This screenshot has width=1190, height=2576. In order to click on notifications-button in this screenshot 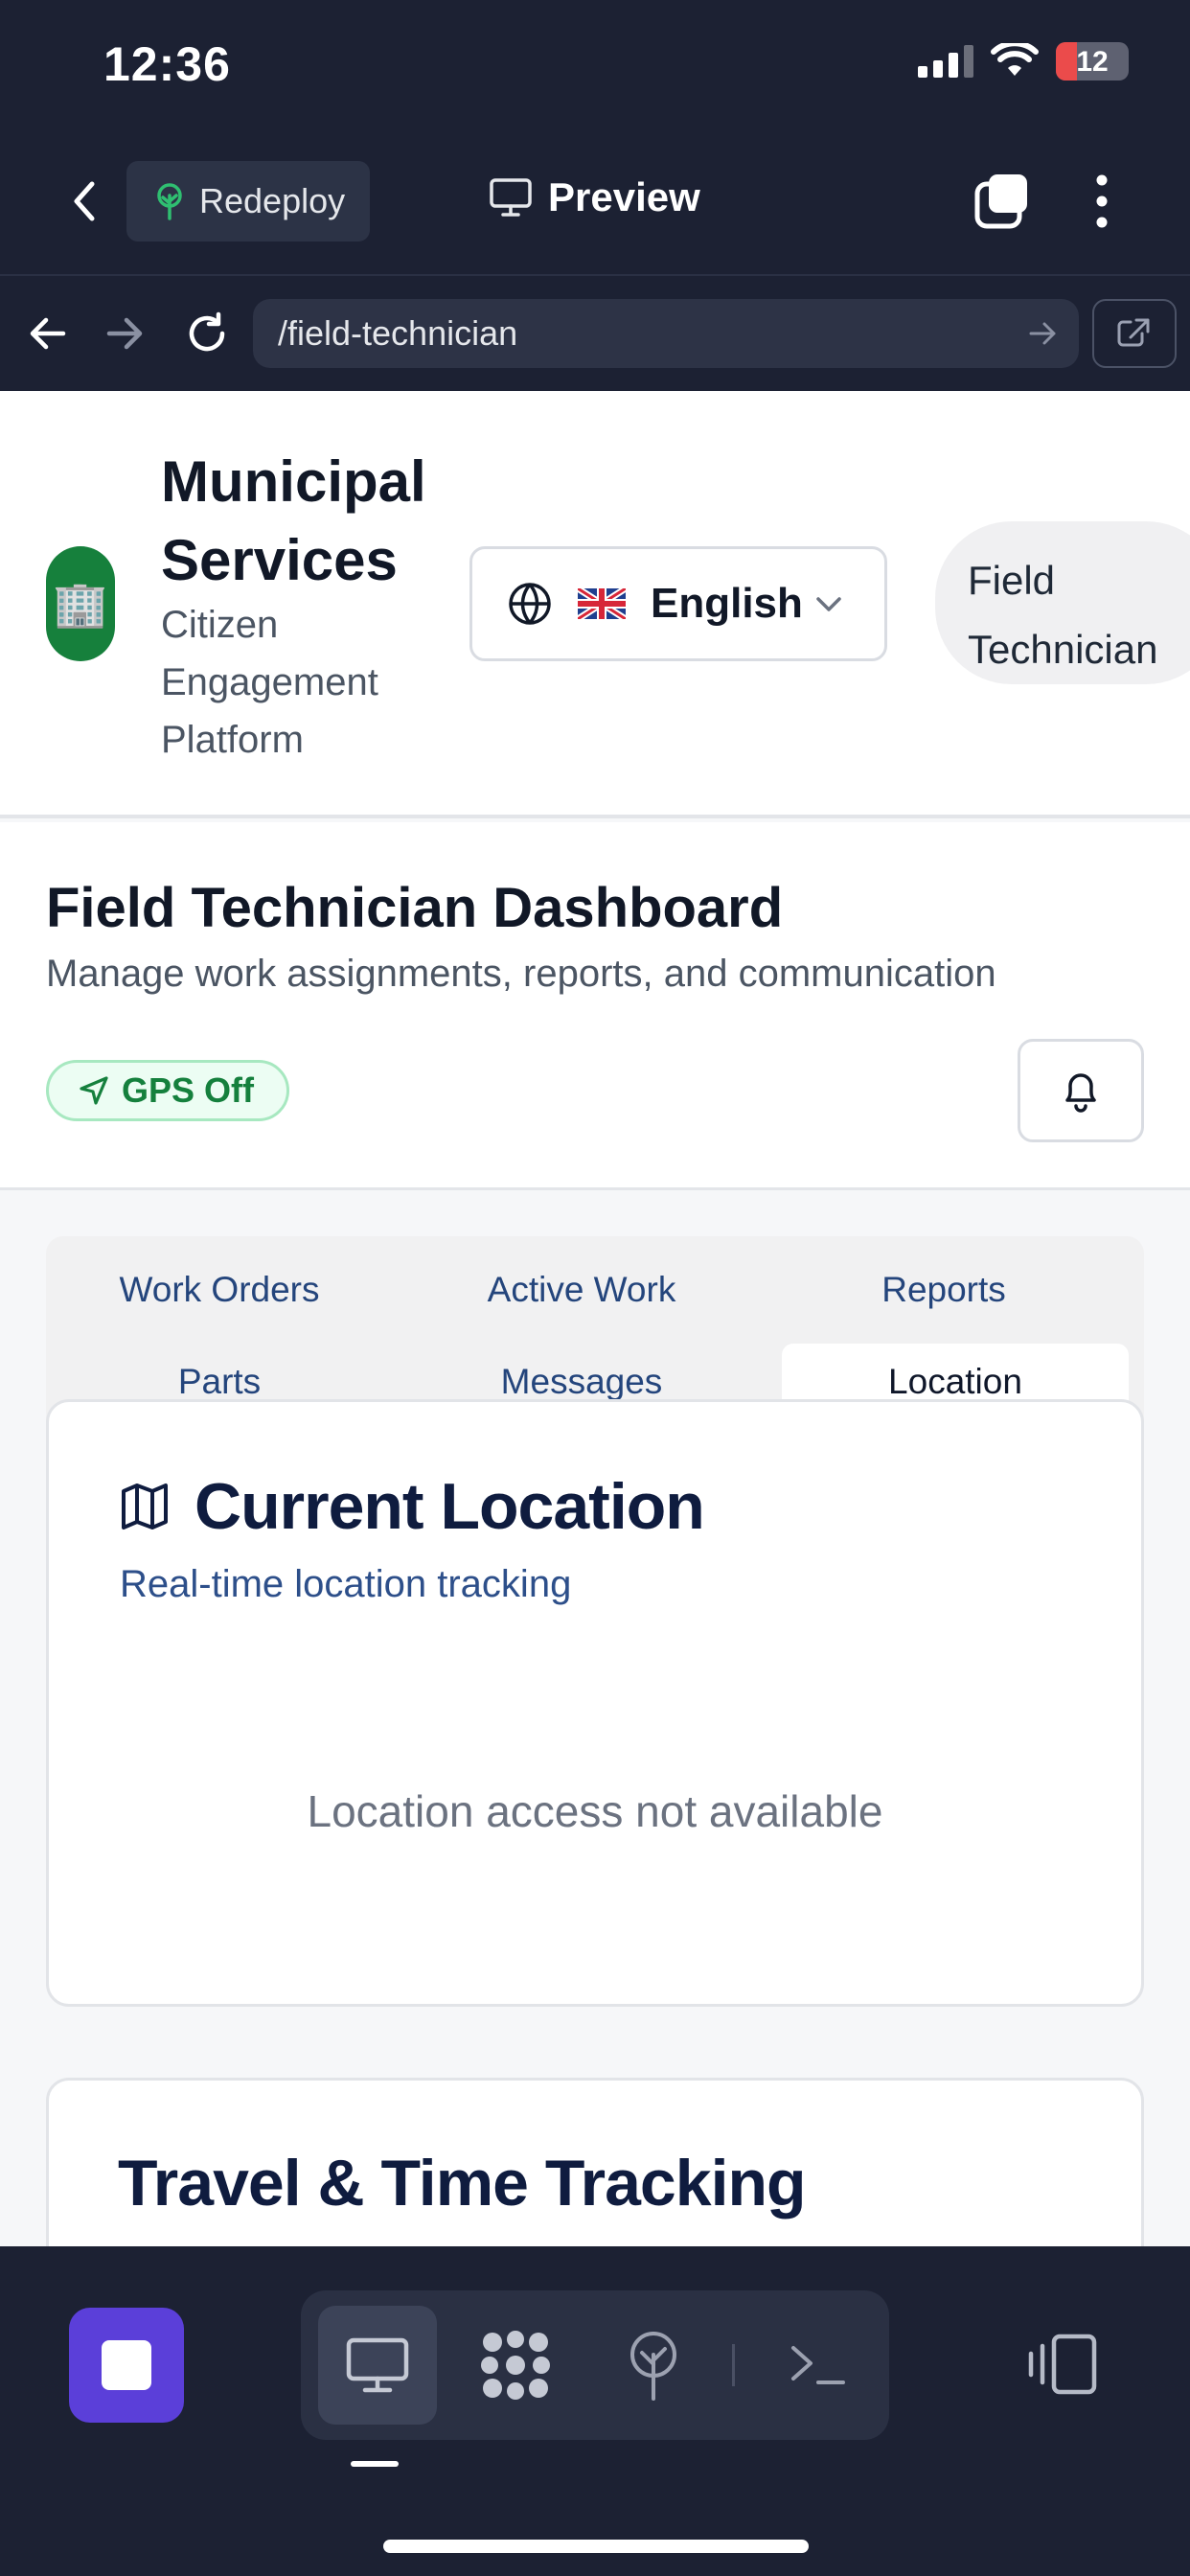, I will do `click(1081, 1090)`.